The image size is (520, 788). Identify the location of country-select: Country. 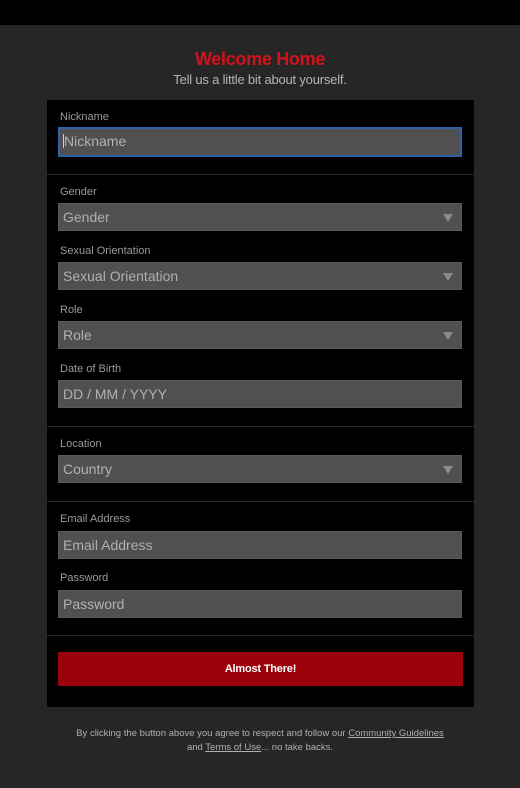
(260, 469).